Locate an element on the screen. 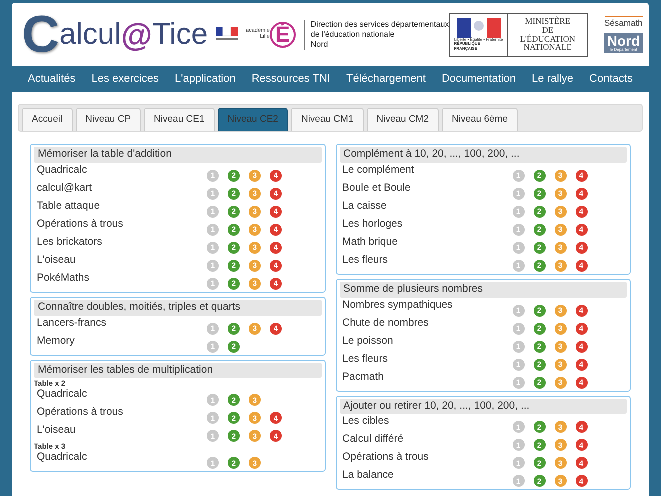  nav-link: Contacts is located at coordinates (611, 79).